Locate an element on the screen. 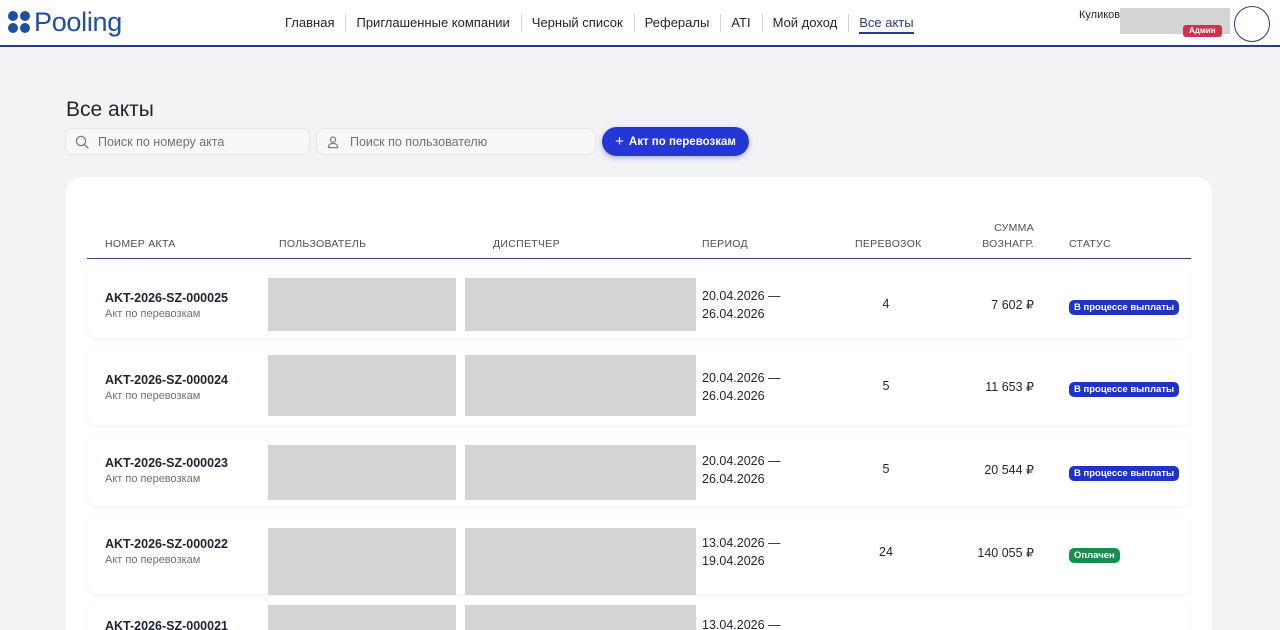 The height and width of the screenshot is (630, 1280). search-icon is located at coordinates (82, 142).